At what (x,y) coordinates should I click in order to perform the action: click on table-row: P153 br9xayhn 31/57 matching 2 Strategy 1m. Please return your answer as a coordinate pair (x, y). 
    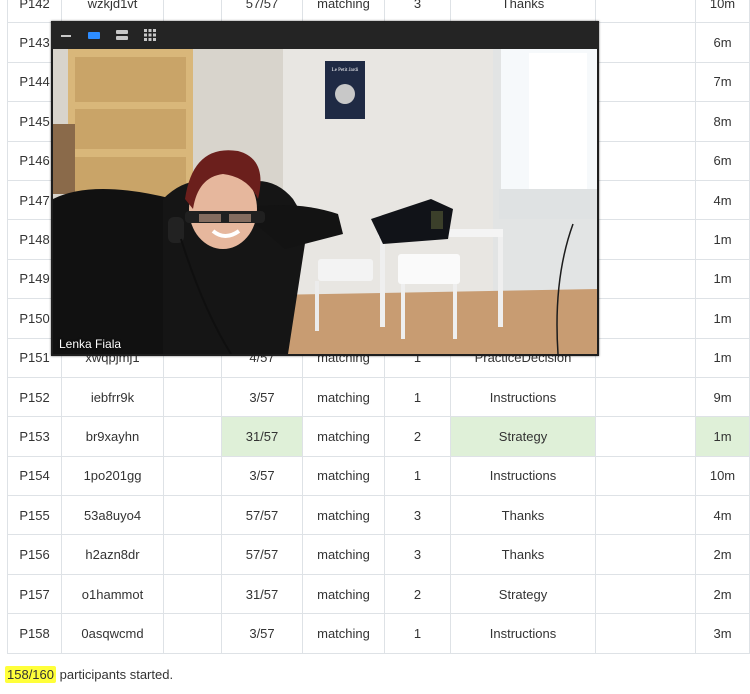
    Looking at the image, I should click on (378, 436).